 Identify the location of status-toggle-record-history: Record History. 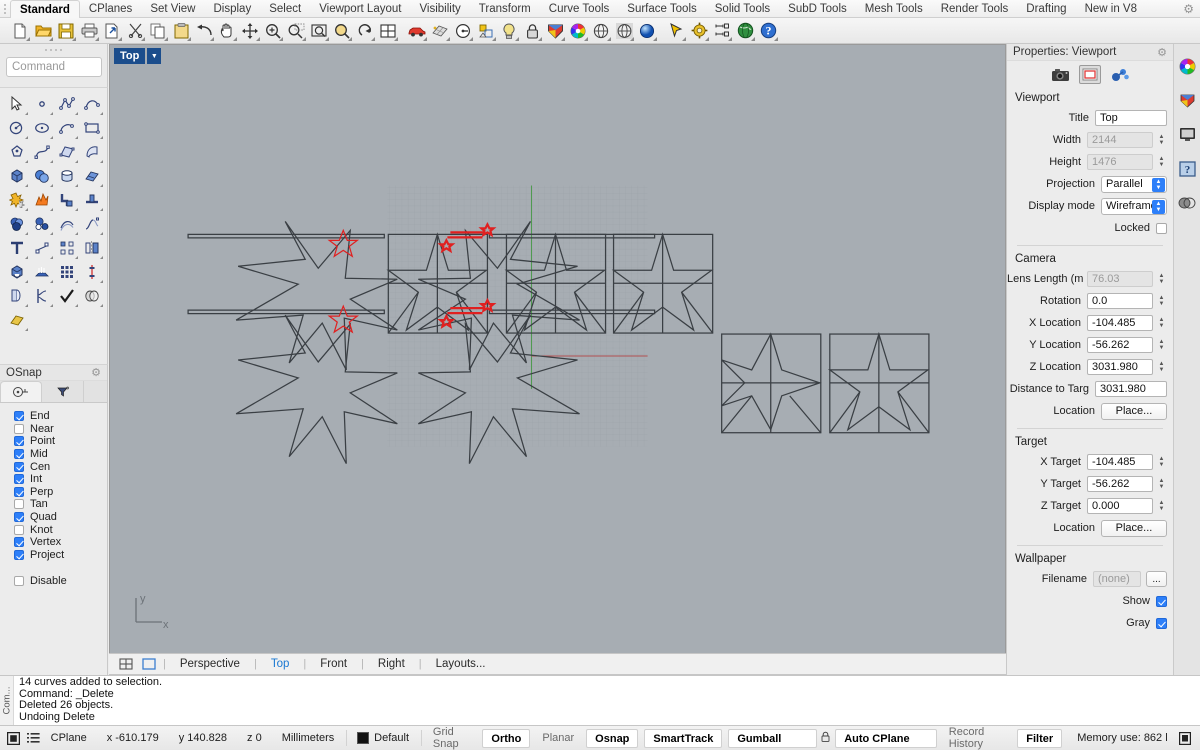
(977, 738).